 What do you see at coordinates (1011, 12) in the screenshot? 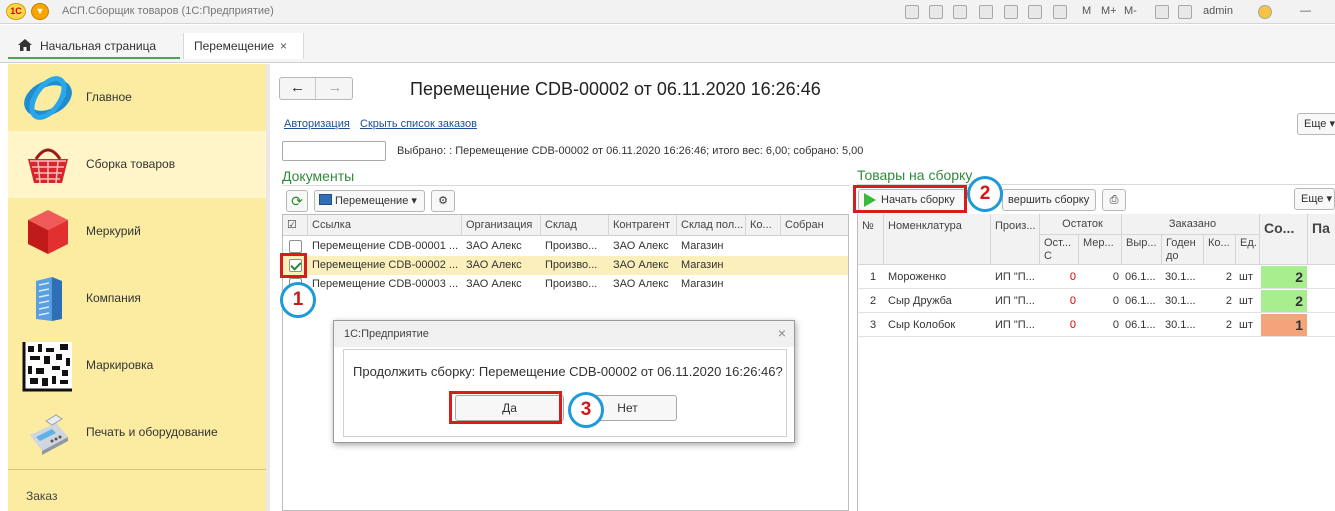
I see `history-icon` at bounding box center [1011, 12].